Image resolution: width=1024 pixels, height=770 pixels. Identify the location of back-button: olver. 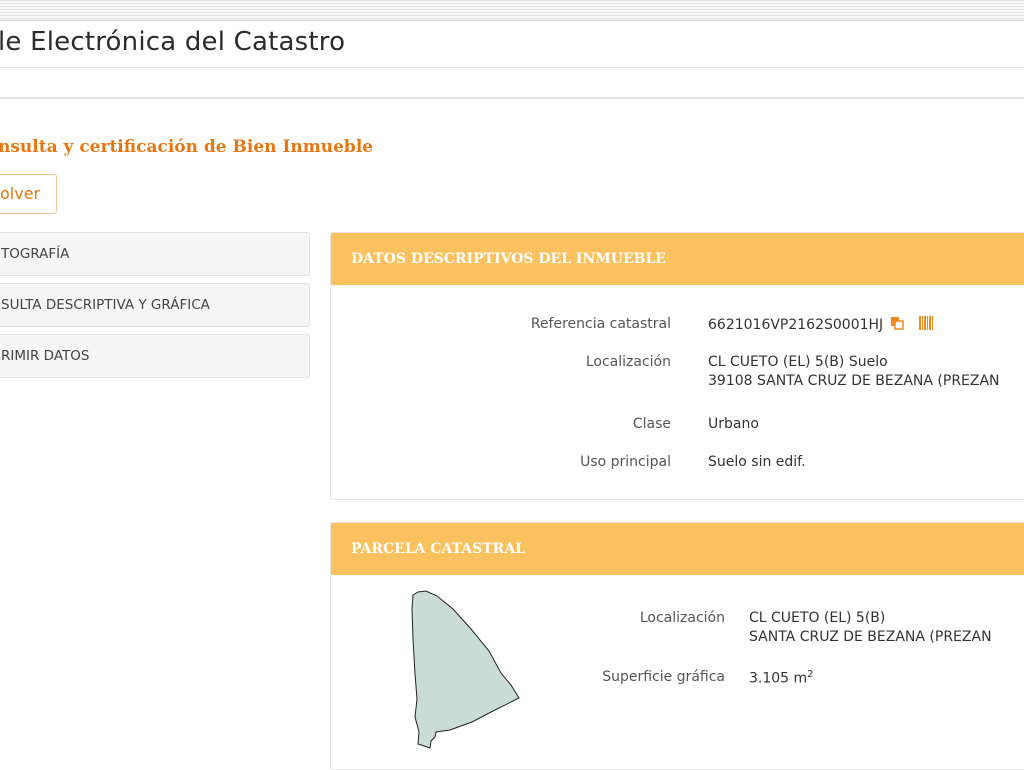
(28, 194).